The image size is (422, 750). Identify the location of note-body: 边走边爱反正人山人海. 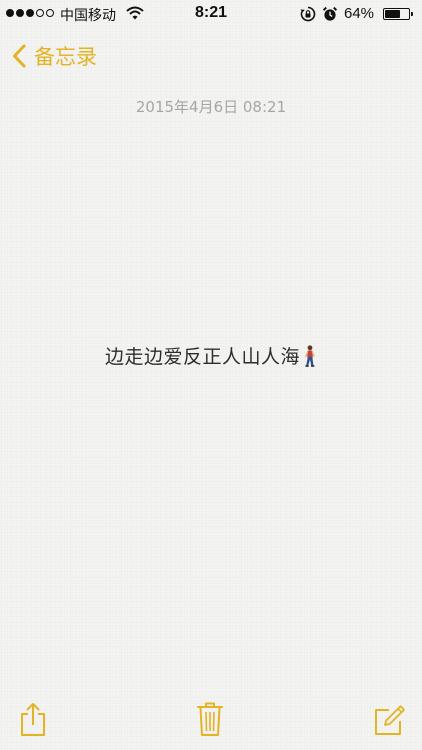
(211, 357).